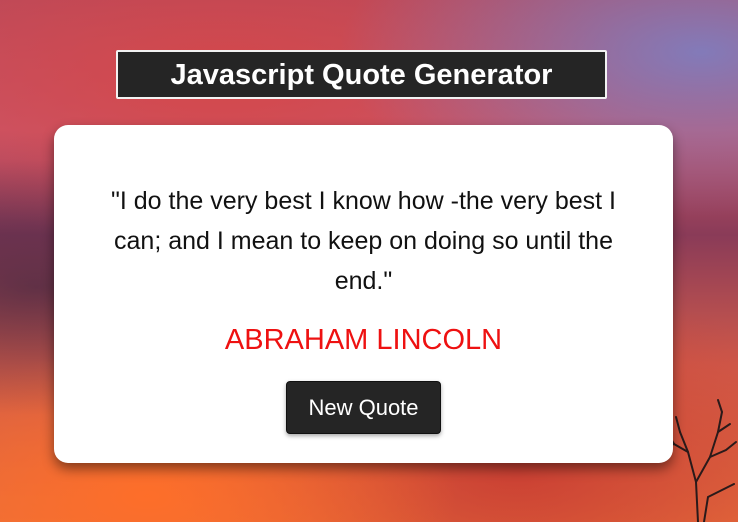  Describe the element at coordinates (361, 74) in the screenshot. I see `page-title: Javascript Quote Generator` at that location.